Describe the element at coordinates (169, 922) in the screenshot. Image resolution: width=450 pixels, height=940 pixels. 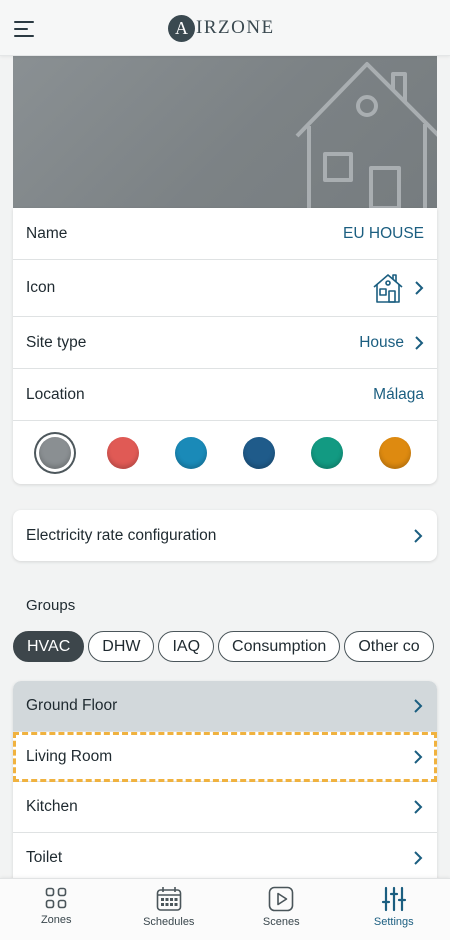
I see `nav-schedules-label: Schedules` at that location.